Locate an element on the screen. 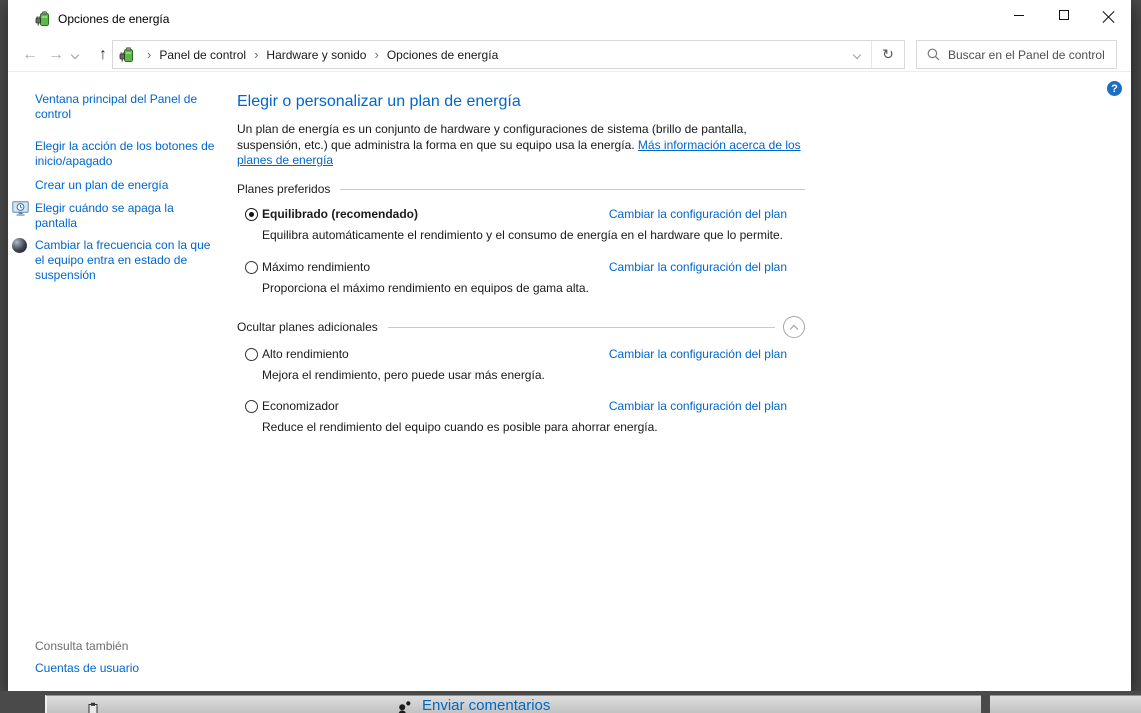  background-window-left: Enviar comentarios is located at coordinates (513, 704).